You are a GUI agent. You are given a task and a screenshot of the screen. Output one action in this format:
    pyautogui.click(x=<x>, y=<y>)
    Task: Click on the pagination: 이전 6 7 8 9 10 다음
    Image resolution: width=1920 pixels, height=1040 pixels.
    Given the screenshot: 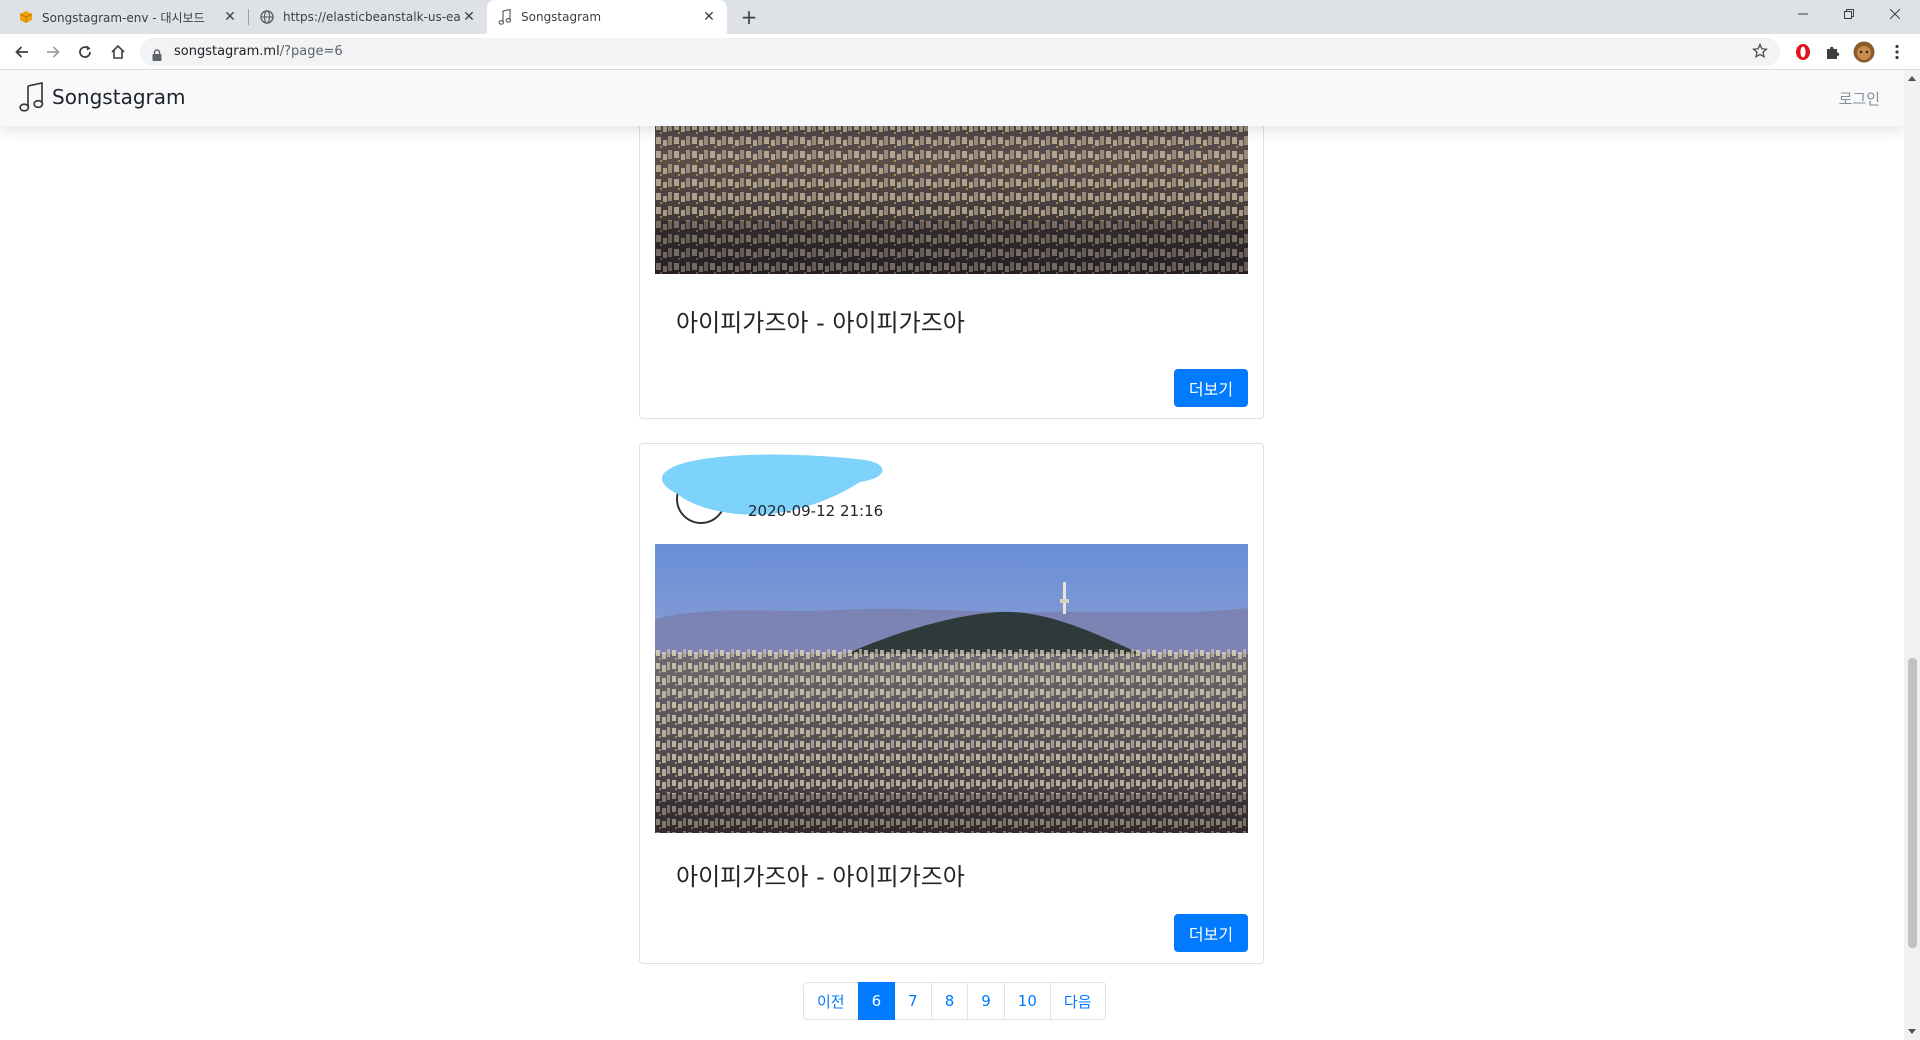 What is the action you would take?
    pyautogui.click(x=954, y=1001)
    